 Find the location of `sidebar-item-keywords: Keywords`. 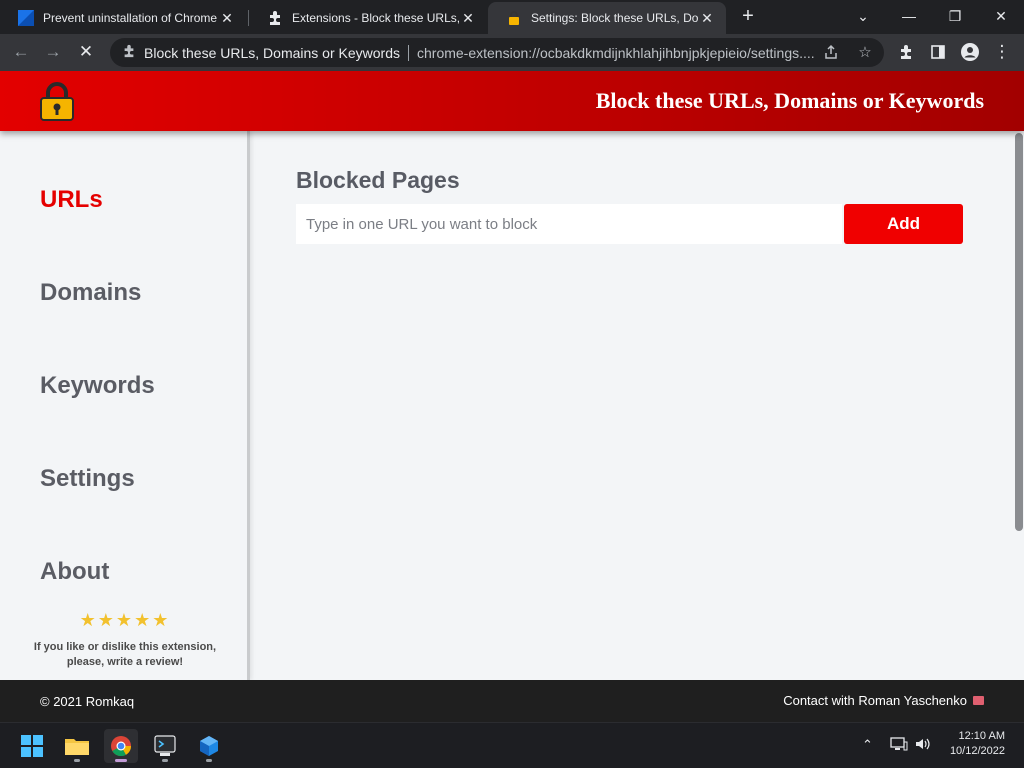

sidebar-item-keywords: Keywords is located at coordinates (97, 386).